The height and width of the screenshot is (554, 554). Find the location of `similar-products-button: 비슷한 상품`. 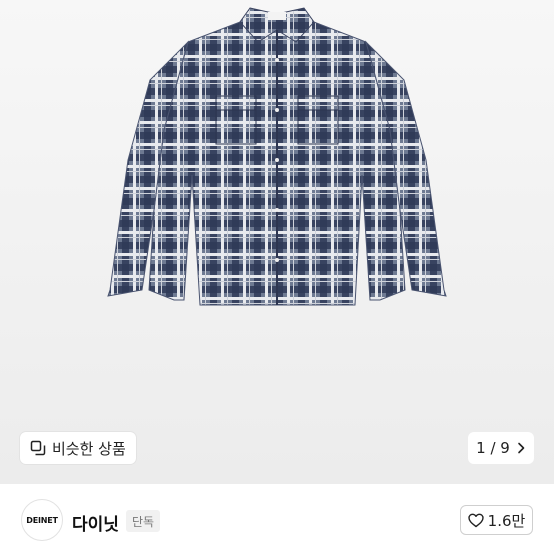

similar-products-button: 비슷한 상품 is located at coordinates (78, 448).